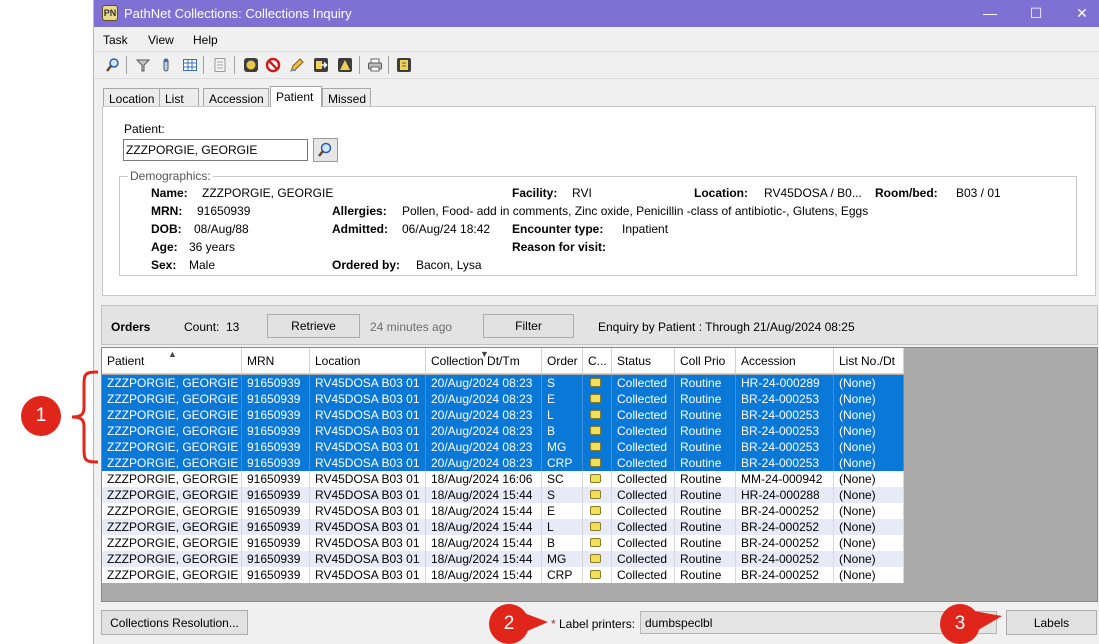 This screenshot has width=1099, height=644. I want to click on column-header-patient: Patient ▲, so click(172, 361).